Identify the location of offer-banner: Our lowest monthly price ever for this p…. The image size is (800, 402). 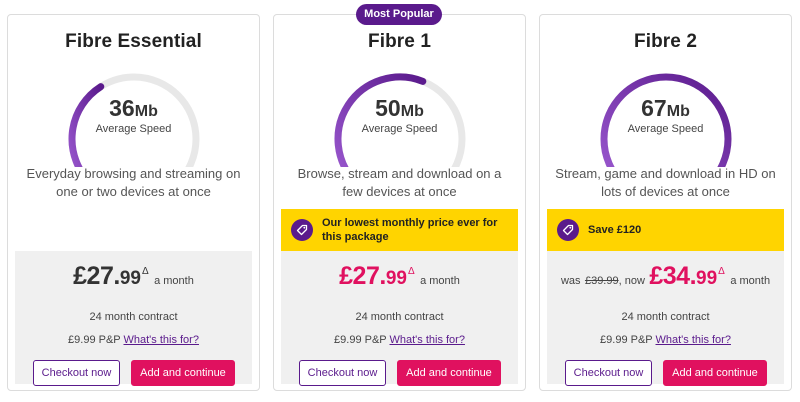
(399, 230).